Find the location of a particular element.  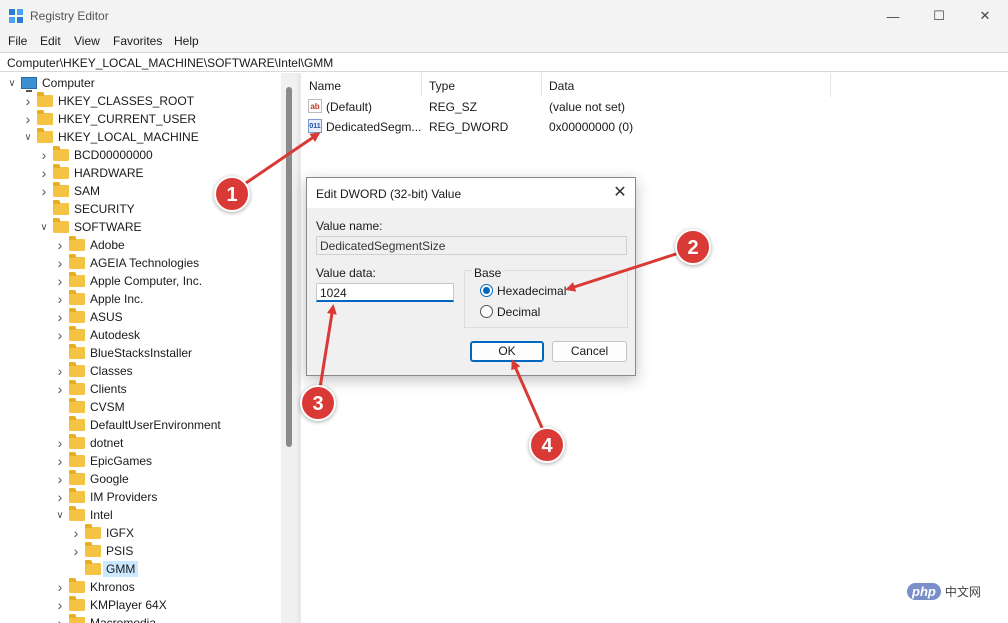

window-title: Registry Editor is located at coordinates (69, 16).